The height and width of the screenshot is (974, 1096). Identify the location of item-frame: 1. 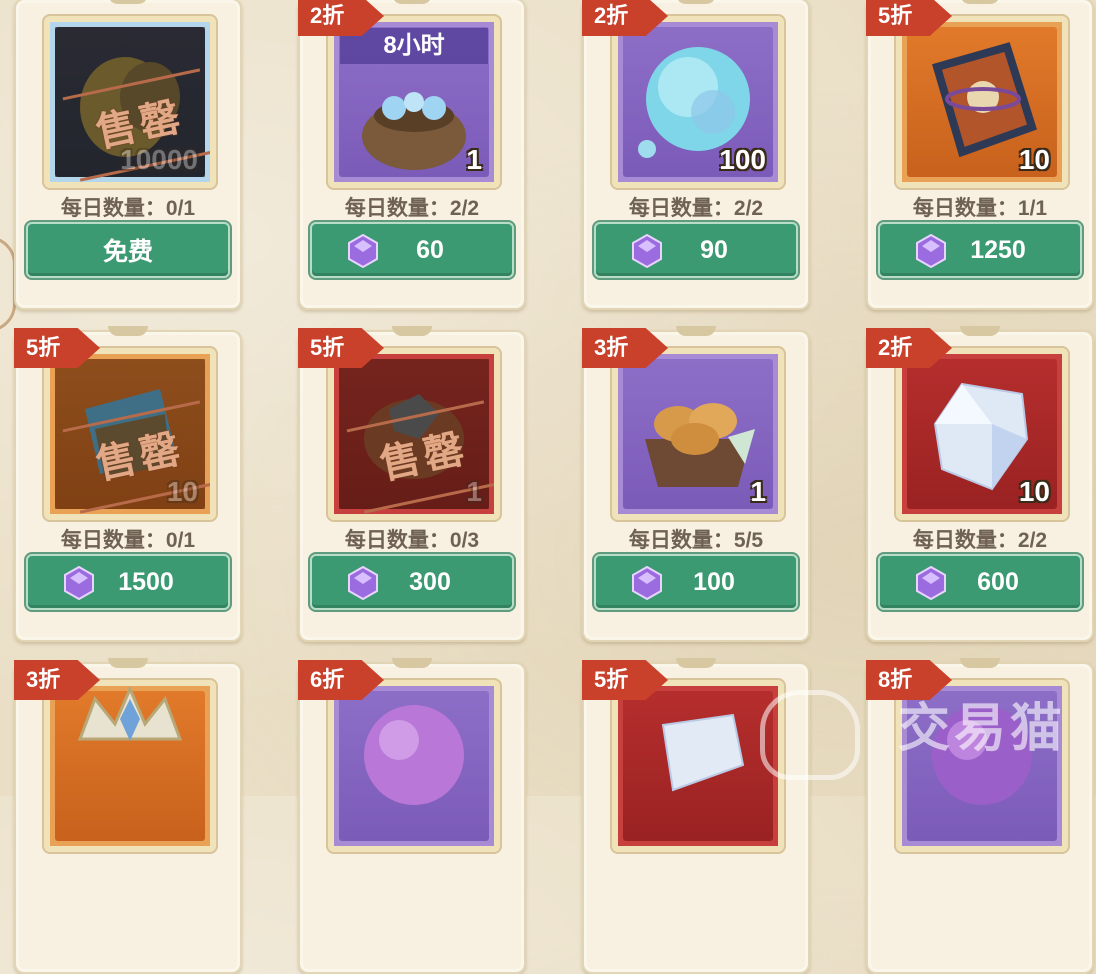
(698, 434).